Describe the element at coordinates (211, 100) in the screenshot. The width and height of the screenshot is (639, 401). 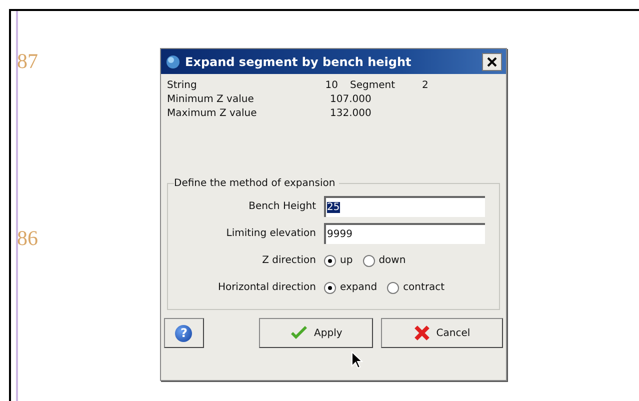
I see `info-label: Minimum Z value` at that location.